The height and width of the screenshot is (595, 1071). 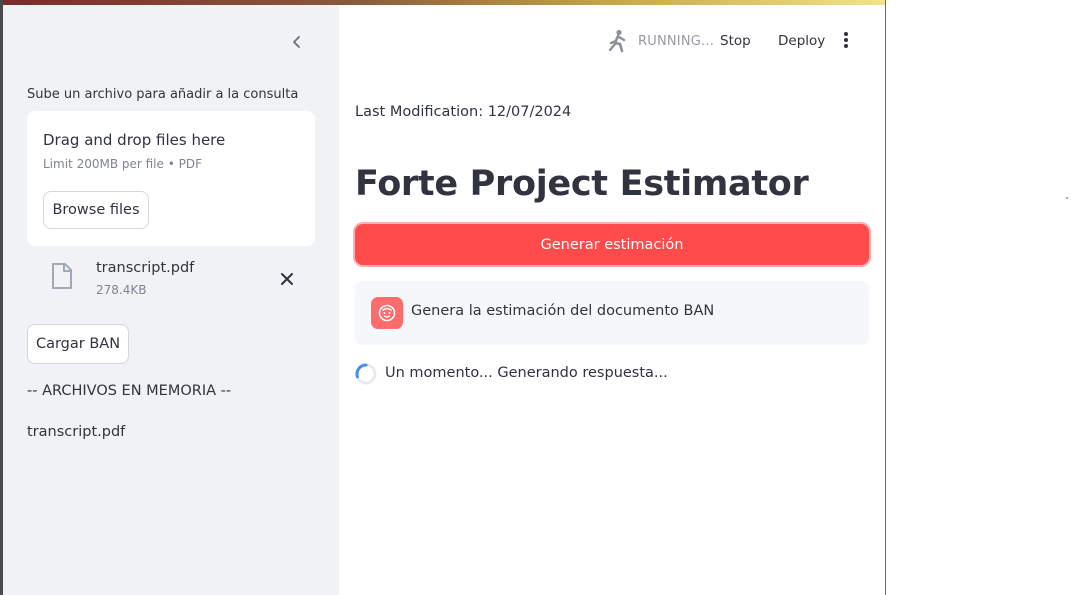 I want to click on file-icon, so click(x=62, y=276).